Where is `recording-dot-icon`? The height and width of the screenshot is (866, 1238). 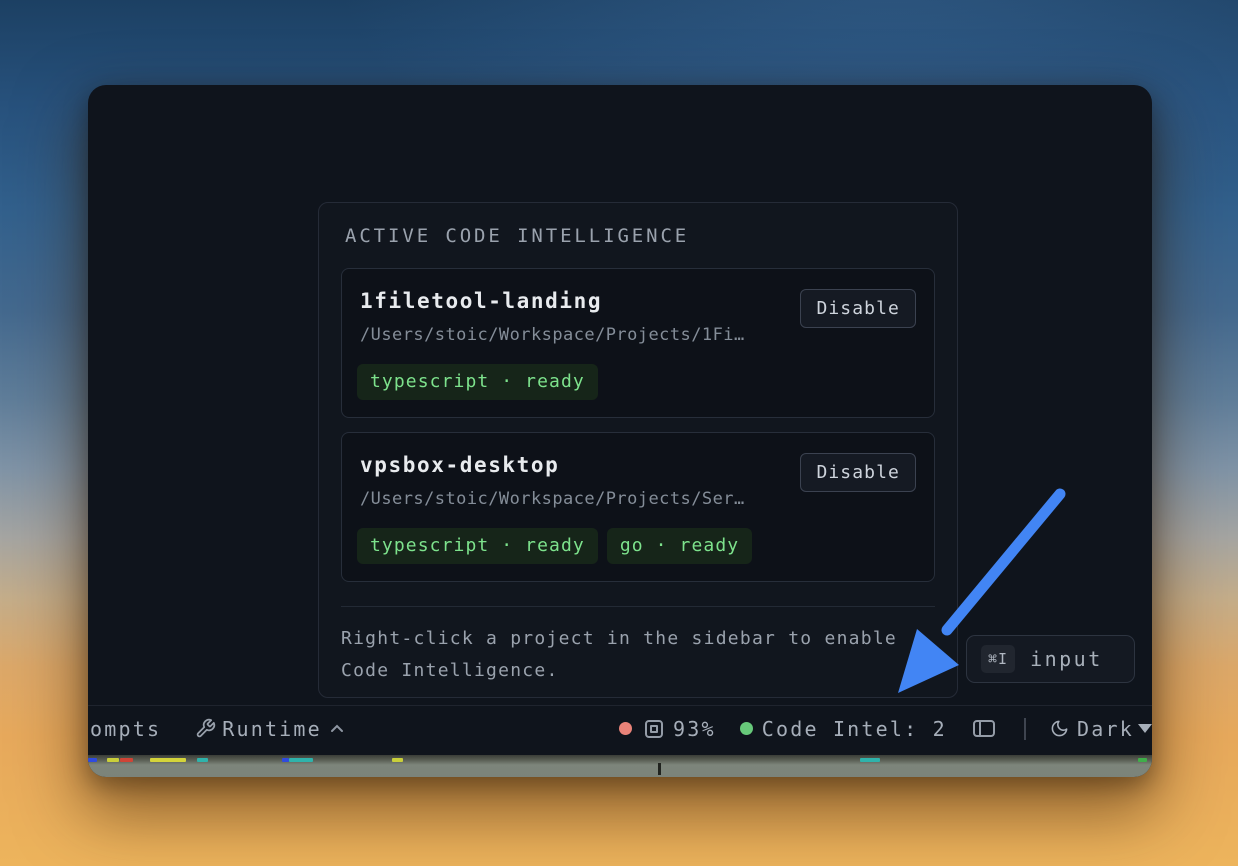 recording-dot-icon is located at coordinates (625, 728).